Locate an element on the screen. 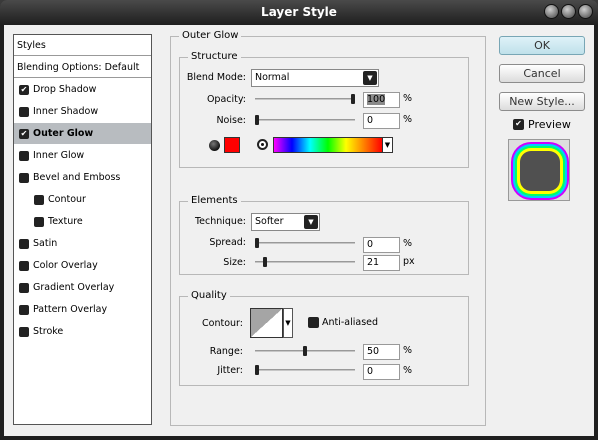  contour-label: Contour: is located at coordinates (222, 323).